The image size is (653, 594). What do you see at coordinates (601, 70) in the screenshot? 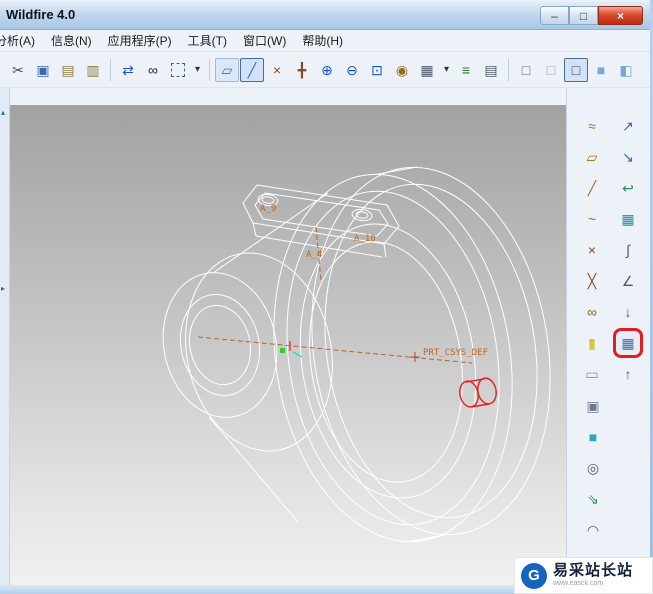
I see `shaded-display-icon: ■` at bounding box center [601, 70].